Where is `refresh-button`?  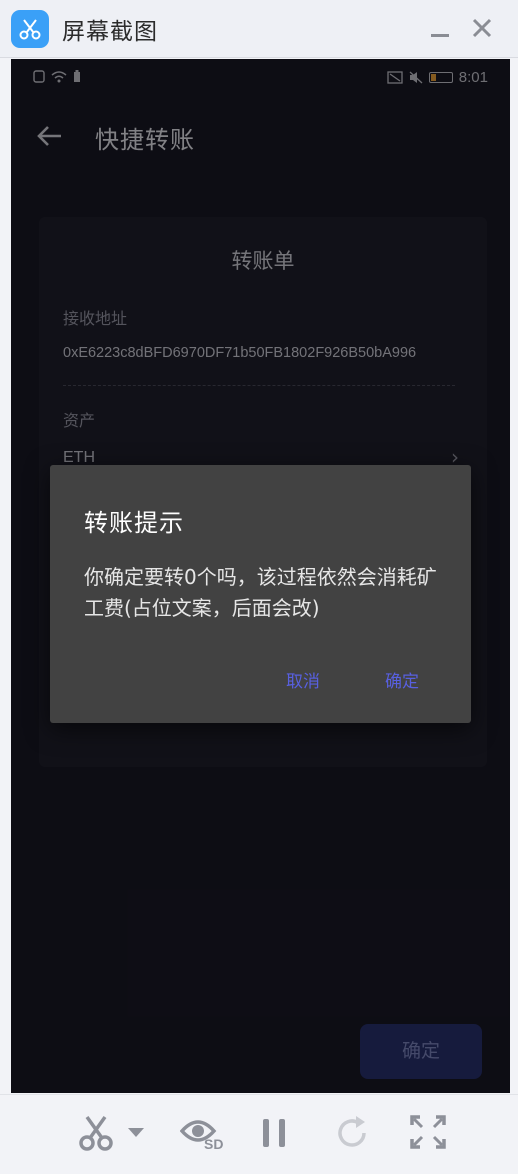 refresh-button is located at coordinates (352, 1135).